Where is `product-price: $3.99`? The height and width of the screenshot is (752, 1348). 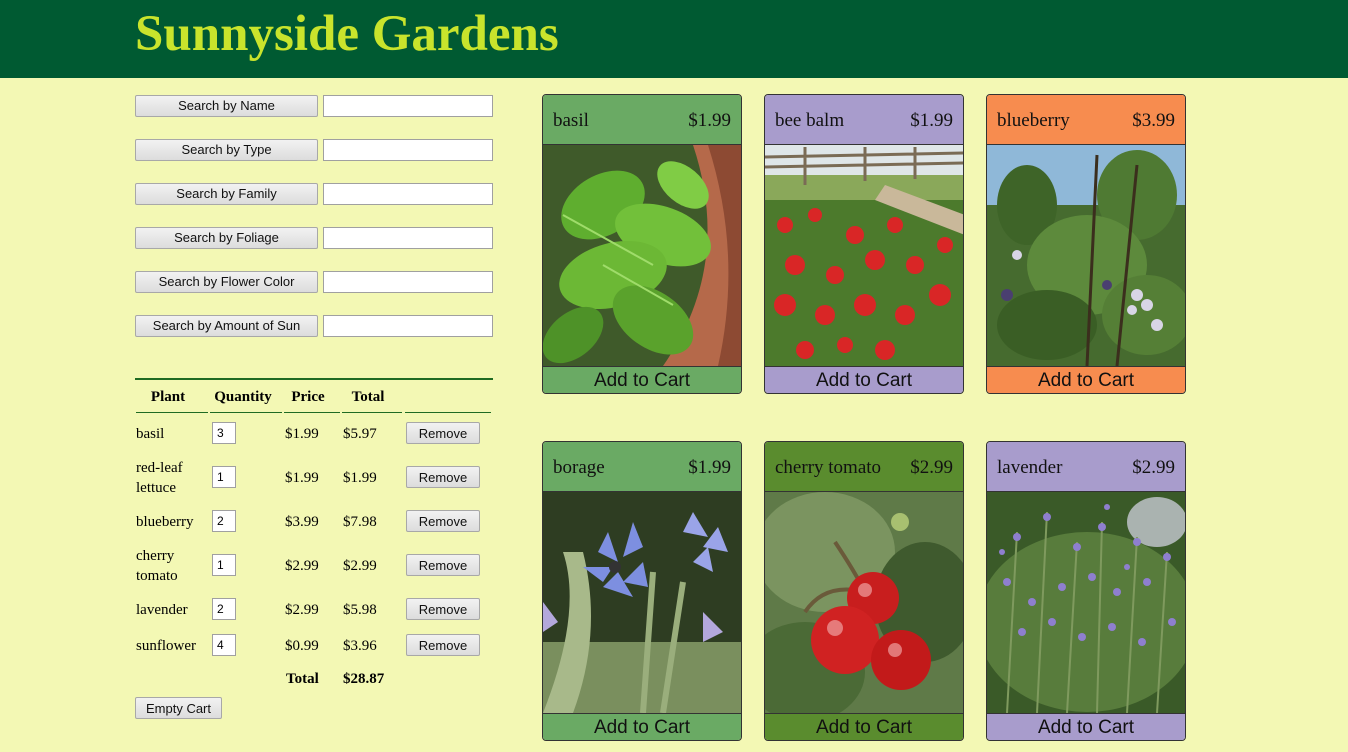 product-price: $3.99 is located at coordinates (1153, 120).